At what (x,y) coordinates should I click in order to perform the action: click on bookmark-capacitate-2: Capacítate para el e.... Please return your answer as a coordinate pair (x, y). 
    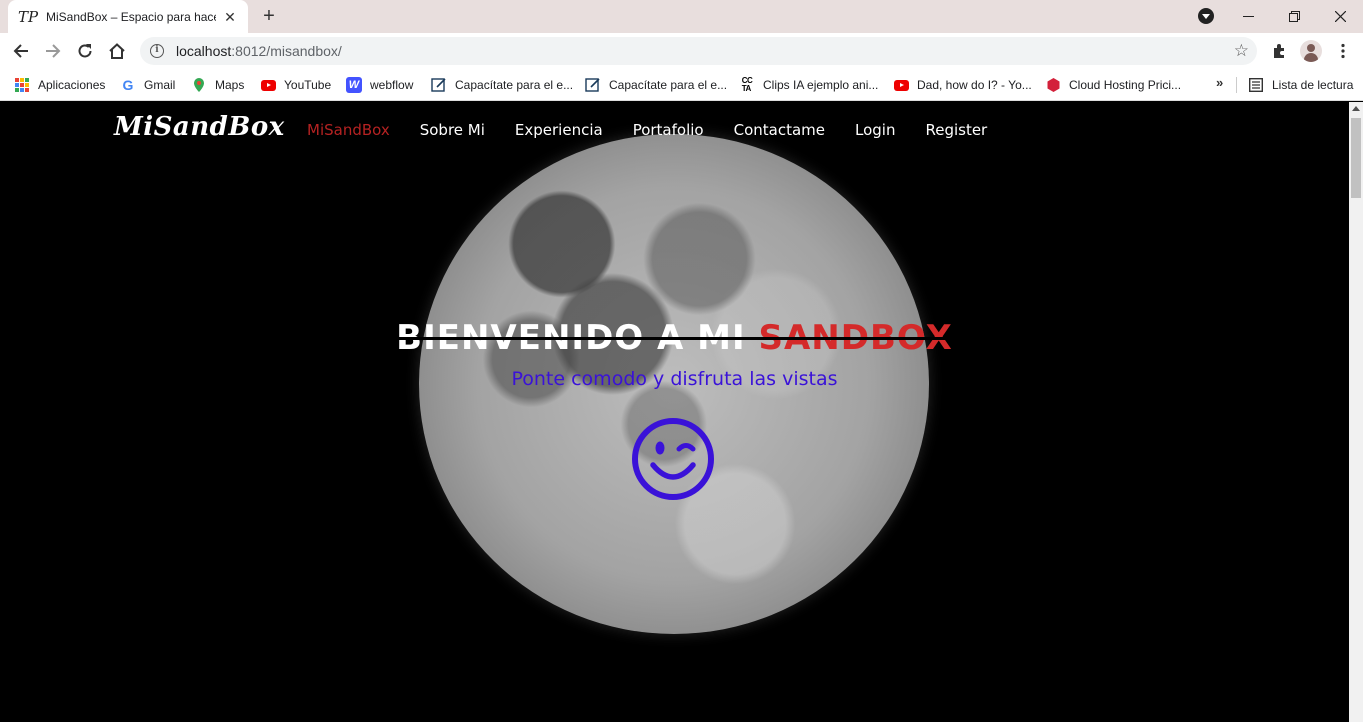
    Looking at the image, I should click on (656, 85).